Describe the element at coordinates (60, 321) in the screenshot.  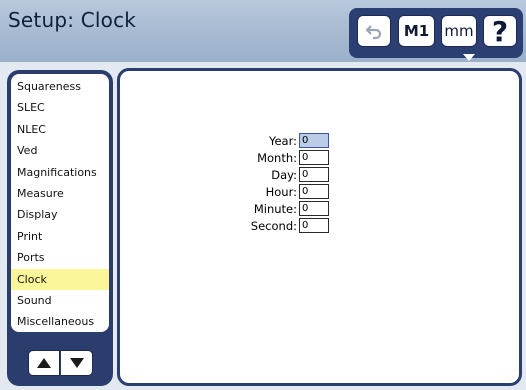
I see `menu-item-miscellaneous: Miscellaneous` at that location.